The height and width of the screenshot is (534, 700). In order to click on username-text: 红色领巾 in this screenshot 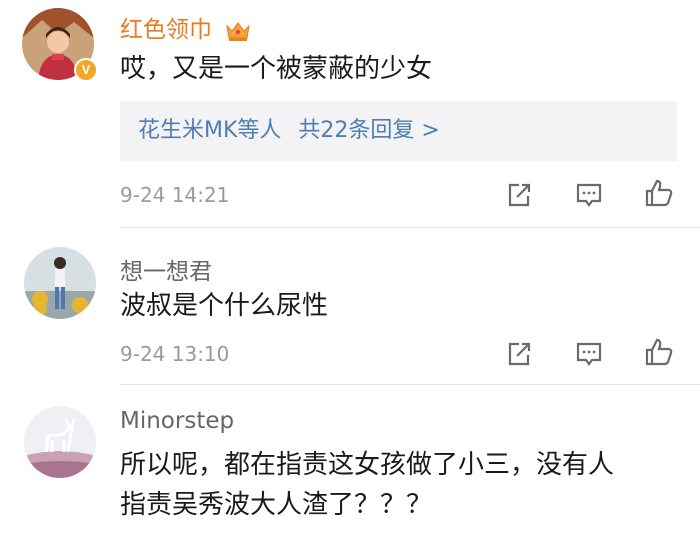, I will do `click(166, 30)`.